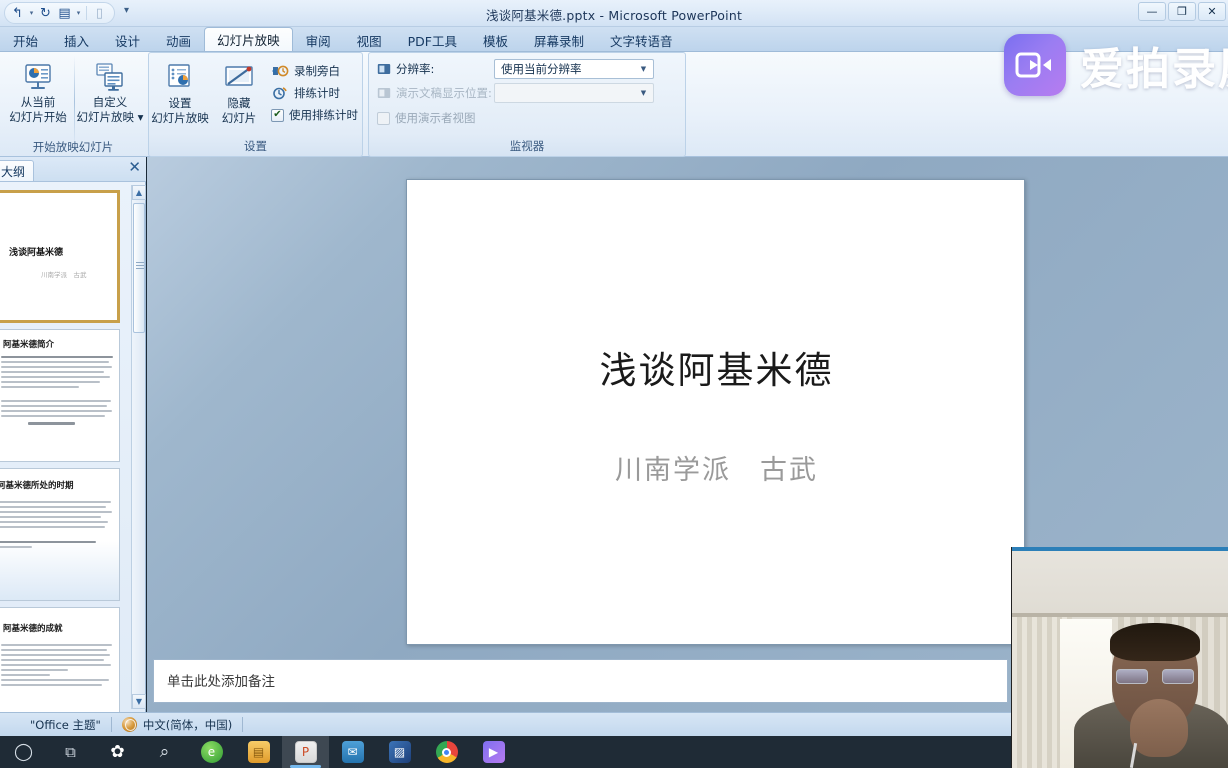 This screenshot has width=1228, height=768. I want to click on outlook-icon: ✉, so click(352, 752).